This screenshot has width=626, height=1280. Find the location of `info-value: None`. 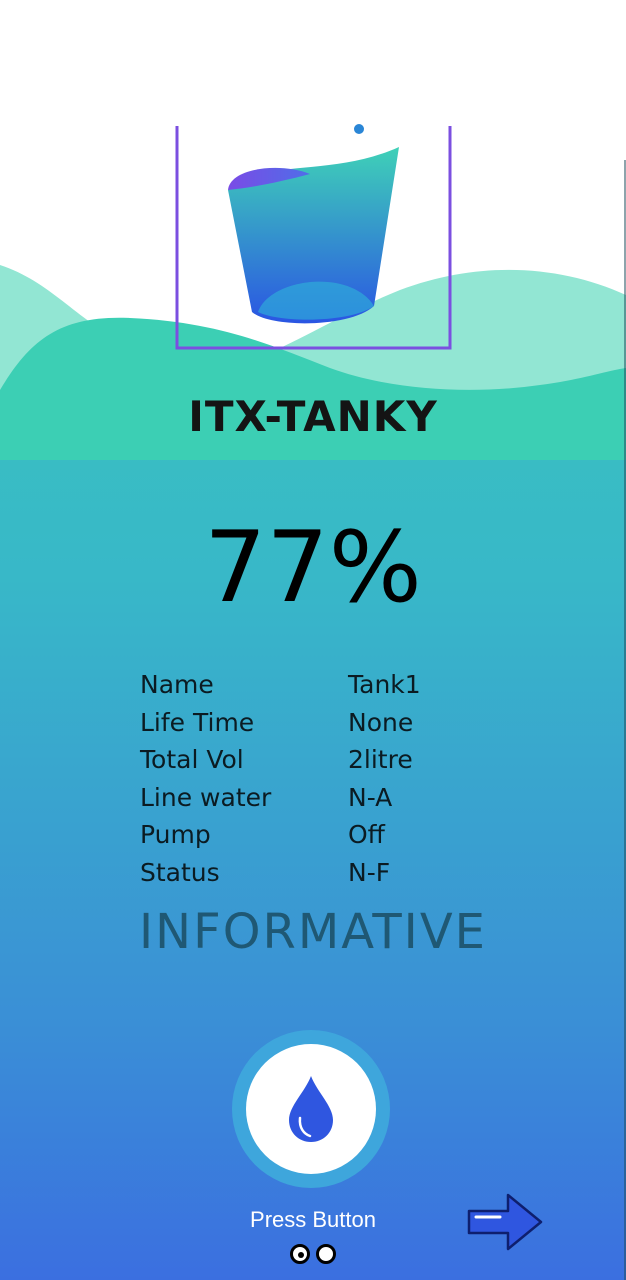

info-value: None is located at coordinates (381, 722).